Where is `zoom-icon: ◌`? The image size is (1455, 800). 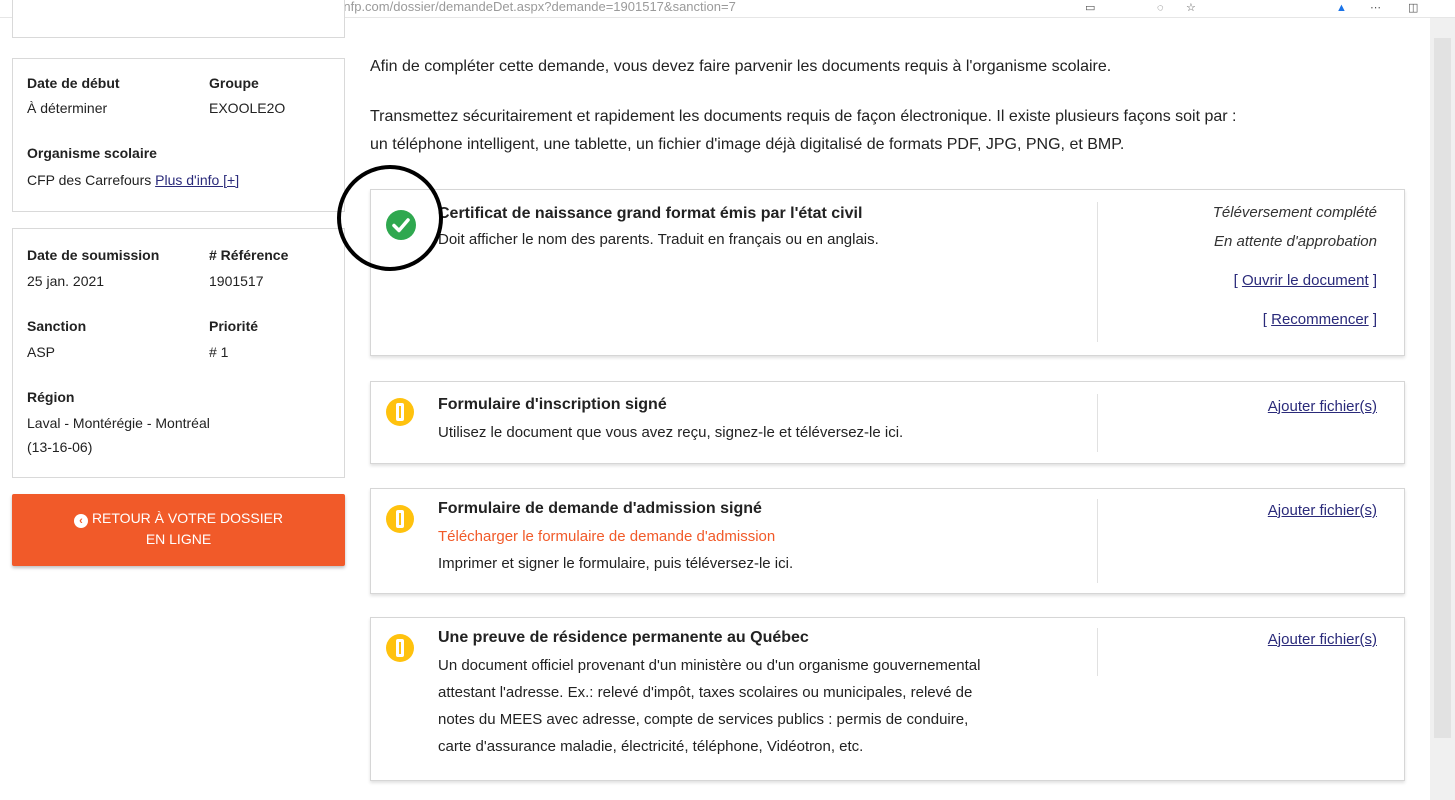 zoom-icon: ◌ is located at coordinates (1160, 8).